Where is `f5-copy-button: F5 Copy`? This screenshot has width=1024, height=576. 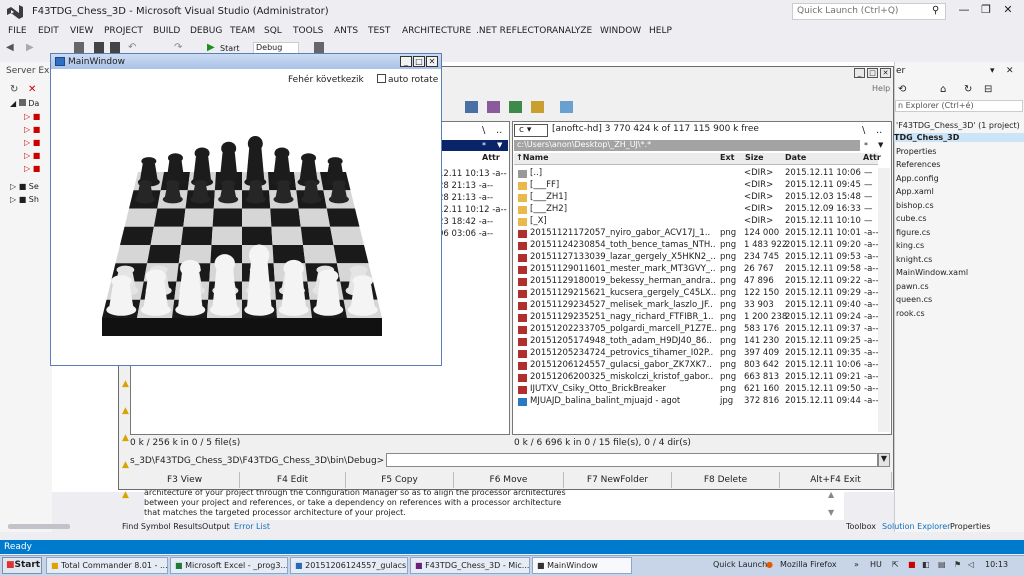
f5-copy-button: F5 Copy is located at coordinates (400, 480).